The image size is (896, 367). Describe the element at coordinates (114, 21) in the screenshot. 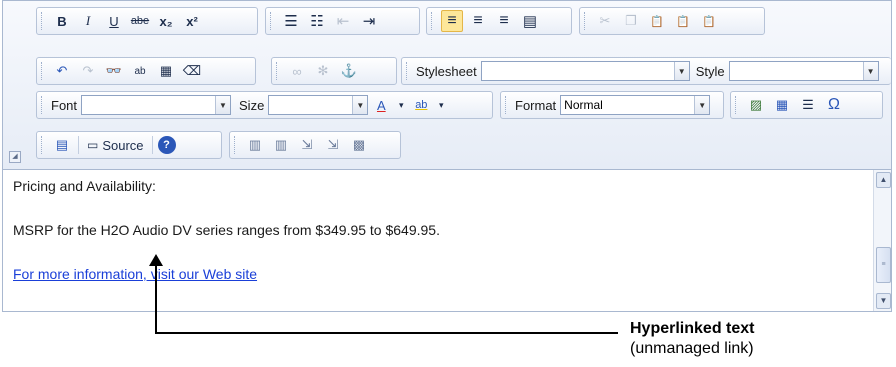

I see `underline-button: U` at that location.